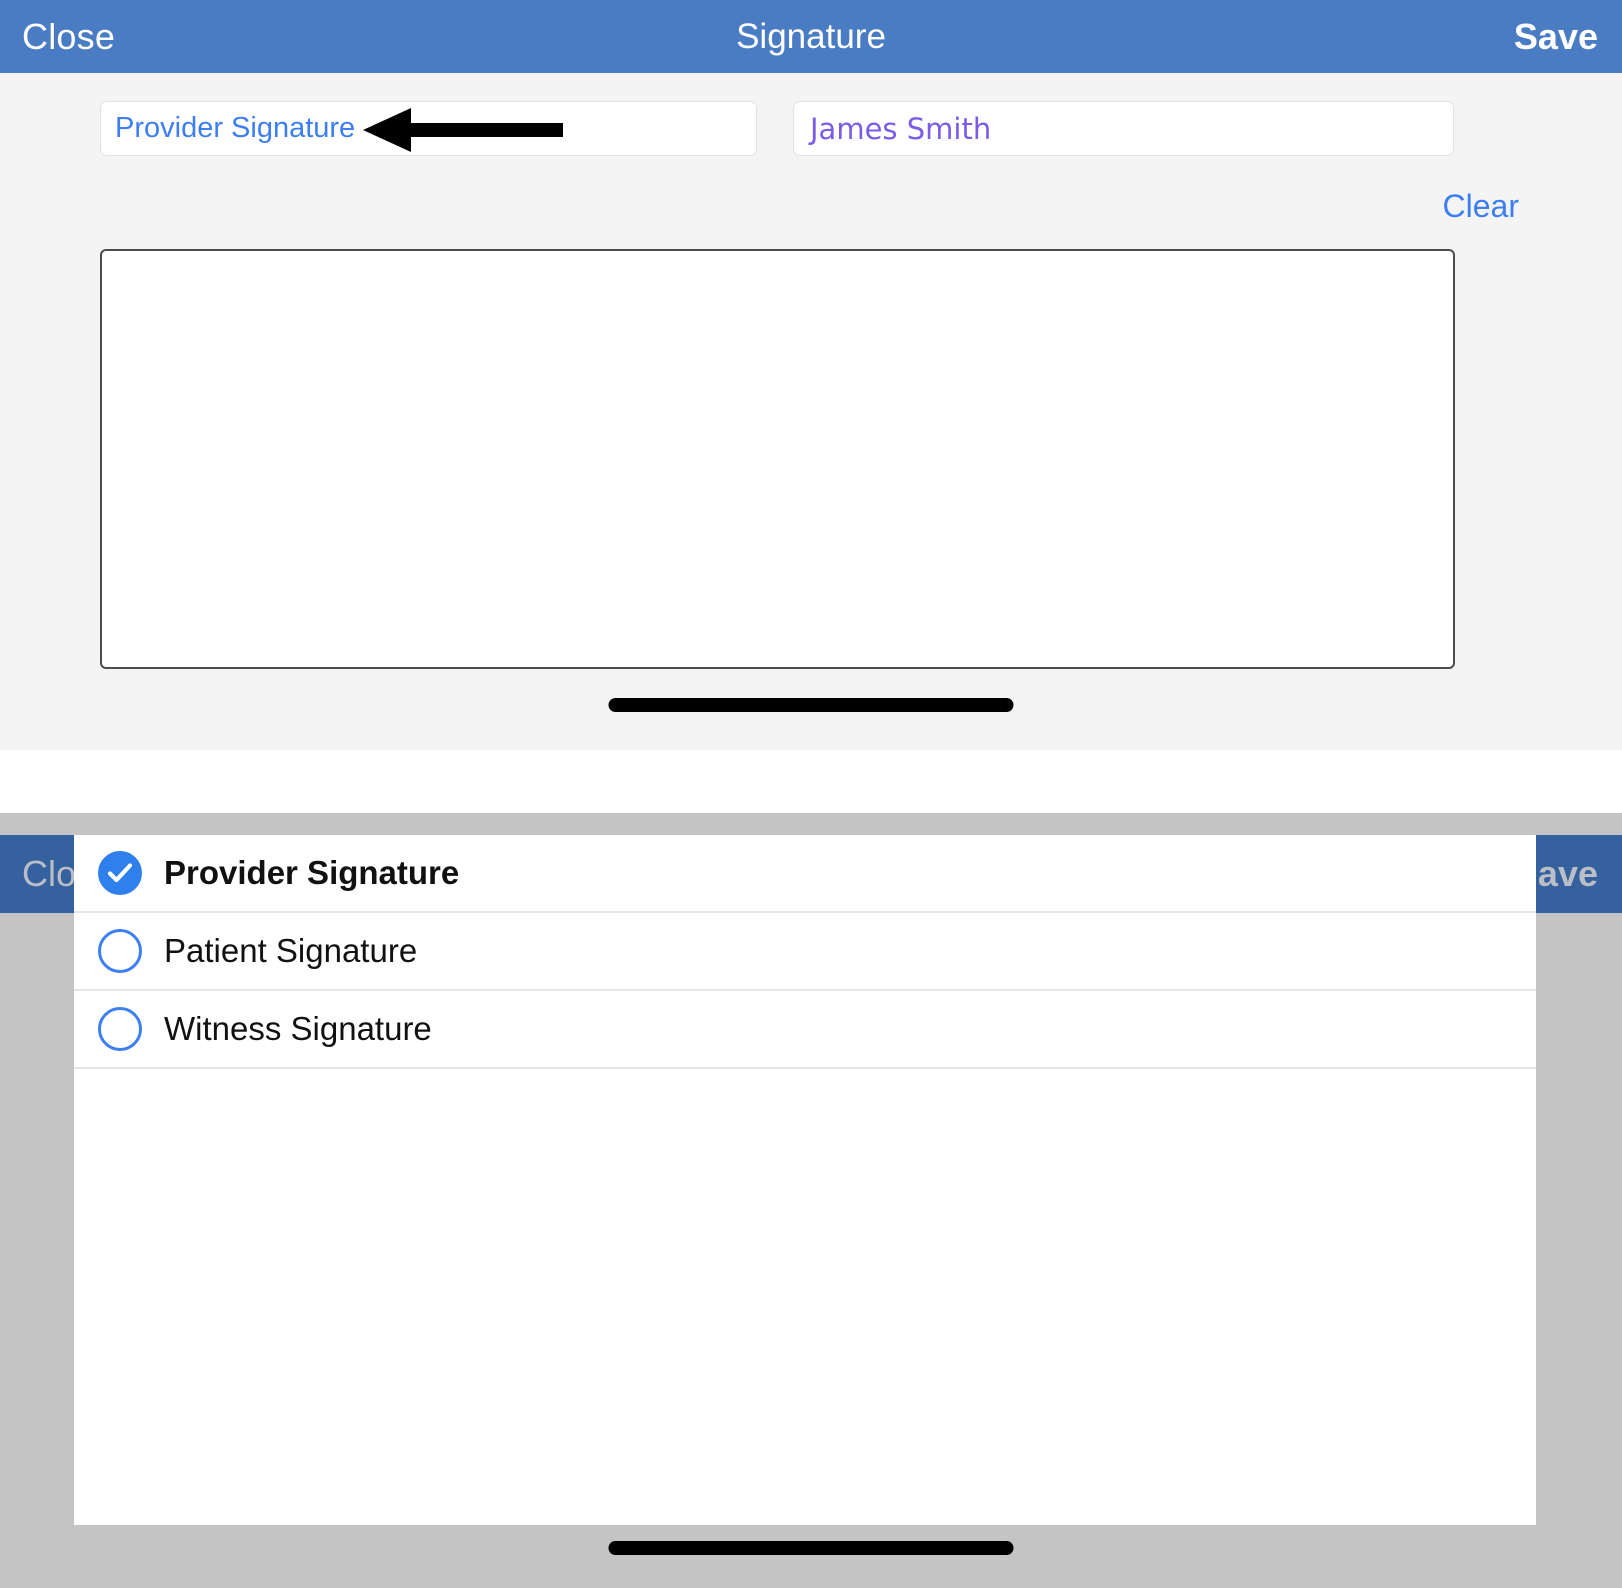 This screenshot has width=1622, height=1588. Describe the element at coordinates (1481, 206) in the screenshot. I see `clear-button: Clear` at that location.